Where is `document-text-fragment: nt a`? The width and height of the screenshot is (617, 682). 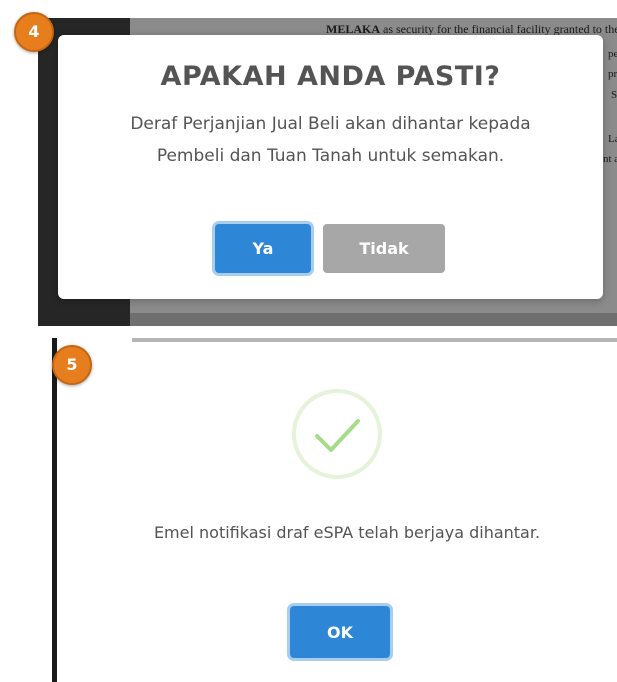
document-text-fragment: nt a is located at coordinates (610, 159).